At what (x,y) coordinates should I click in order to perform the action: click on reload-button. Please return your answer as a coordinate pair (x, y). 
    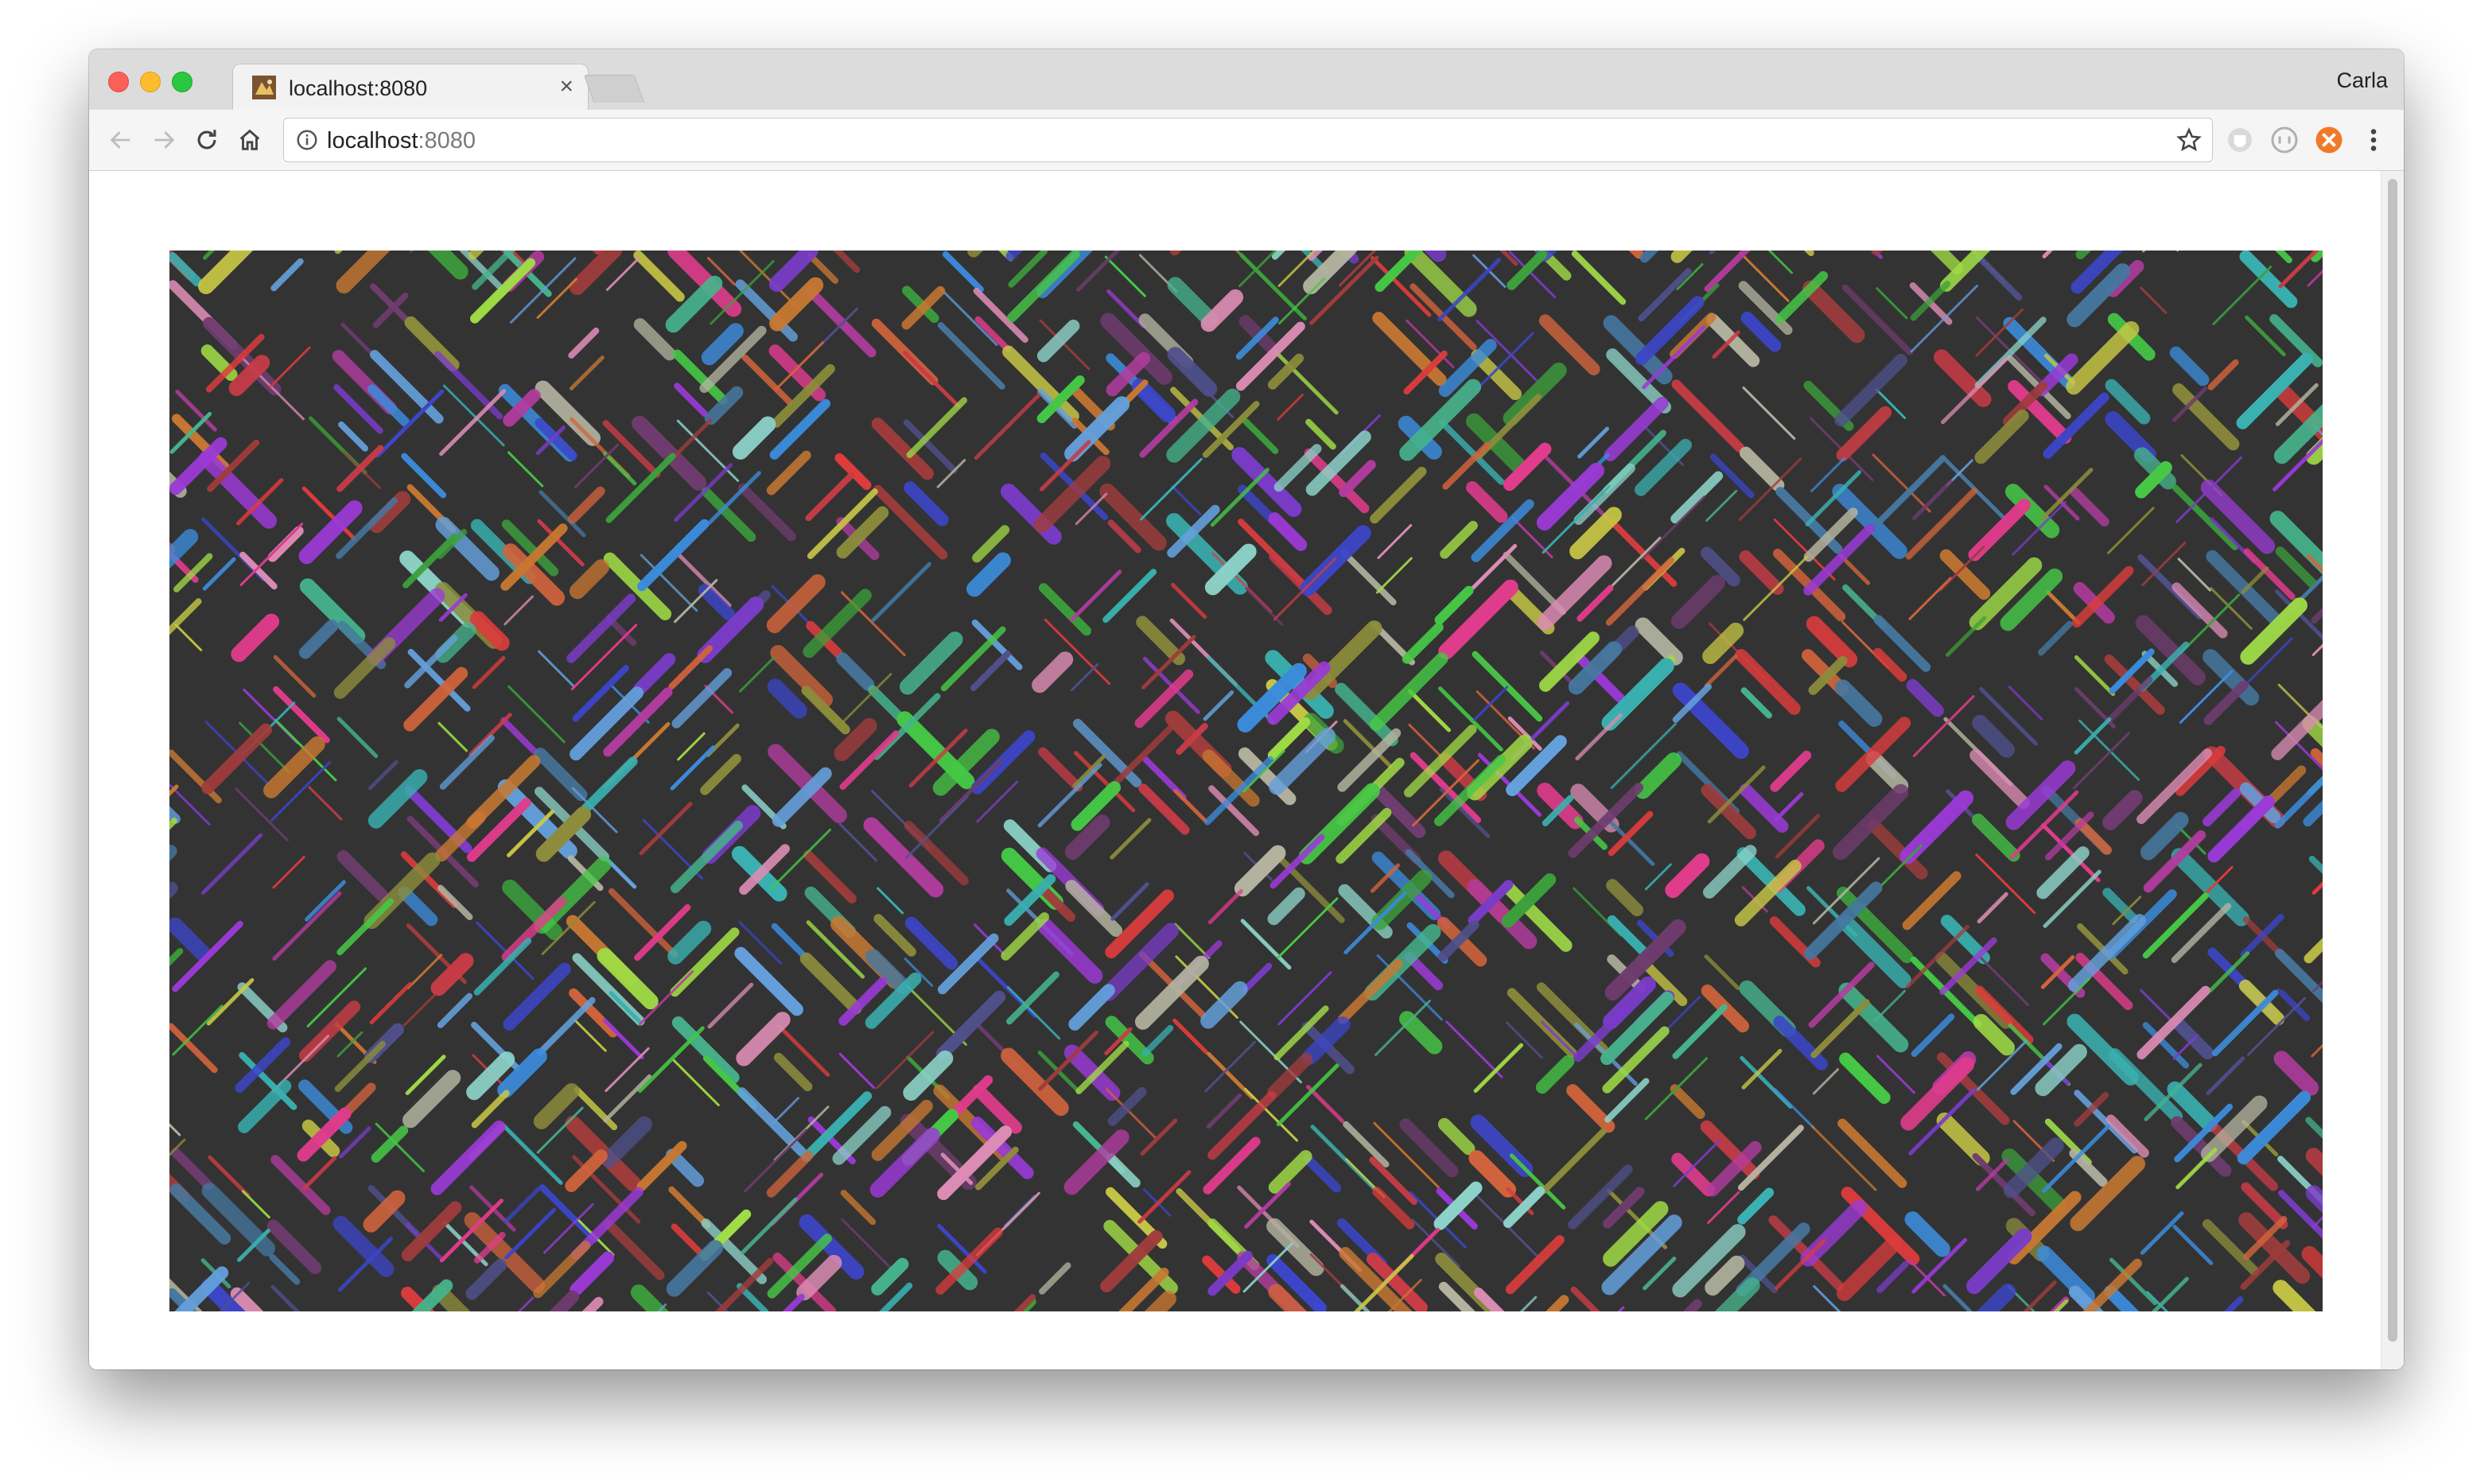
    Looking at the image, I should click on (207, 140).